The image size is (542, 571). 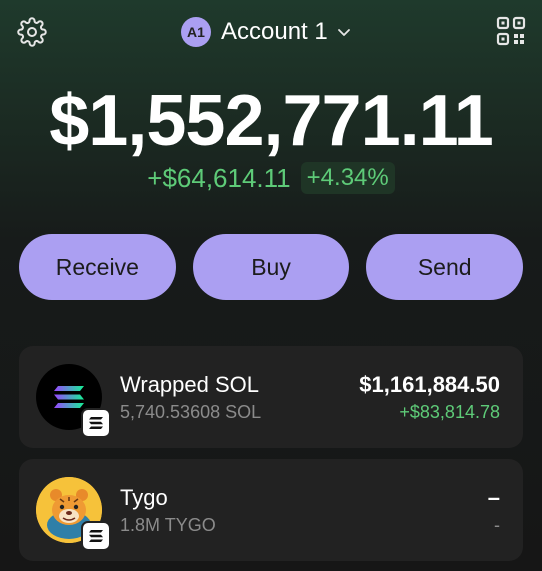 I want to click on token-change: -, so click(x=497, y=525).